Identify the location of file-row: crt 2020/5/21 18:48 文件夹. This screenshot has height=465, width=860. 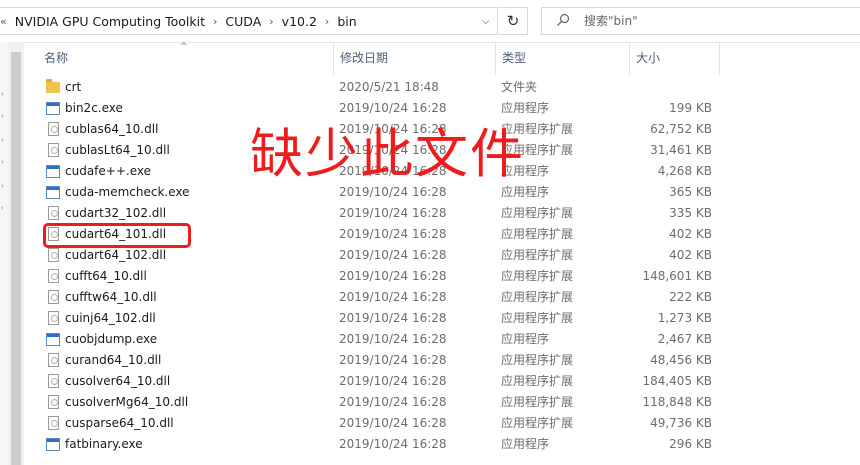
(442, 87).